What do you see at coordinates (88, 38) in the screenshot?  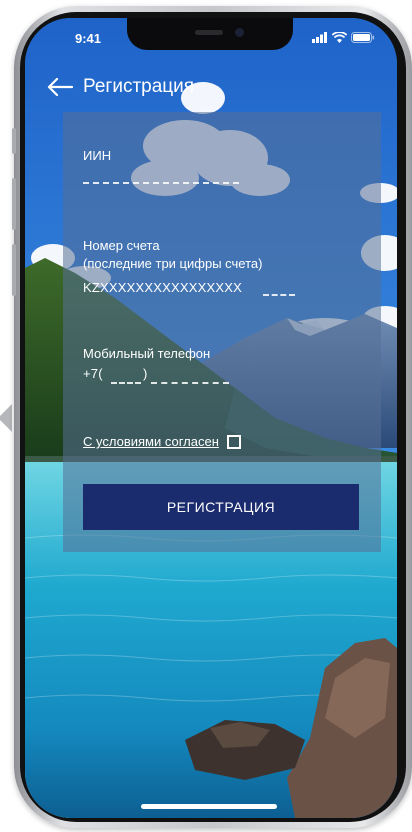 I see `status-time: 9:41` at bounding box center [88, 38].